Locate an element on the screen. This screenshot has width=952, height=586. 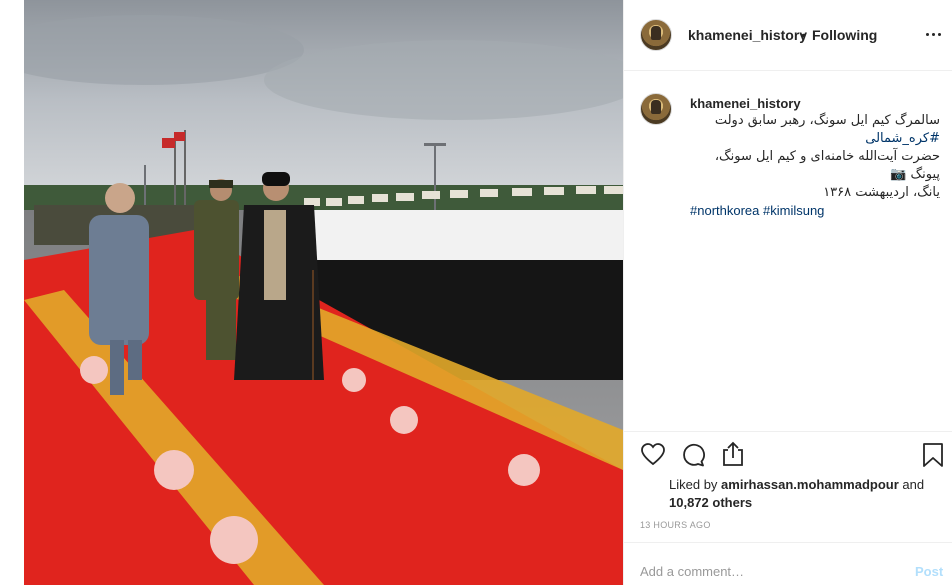
caption-line-4: یانگ، اردیبهشت ۱۳۶۸ is located at coordinates (881, 192).